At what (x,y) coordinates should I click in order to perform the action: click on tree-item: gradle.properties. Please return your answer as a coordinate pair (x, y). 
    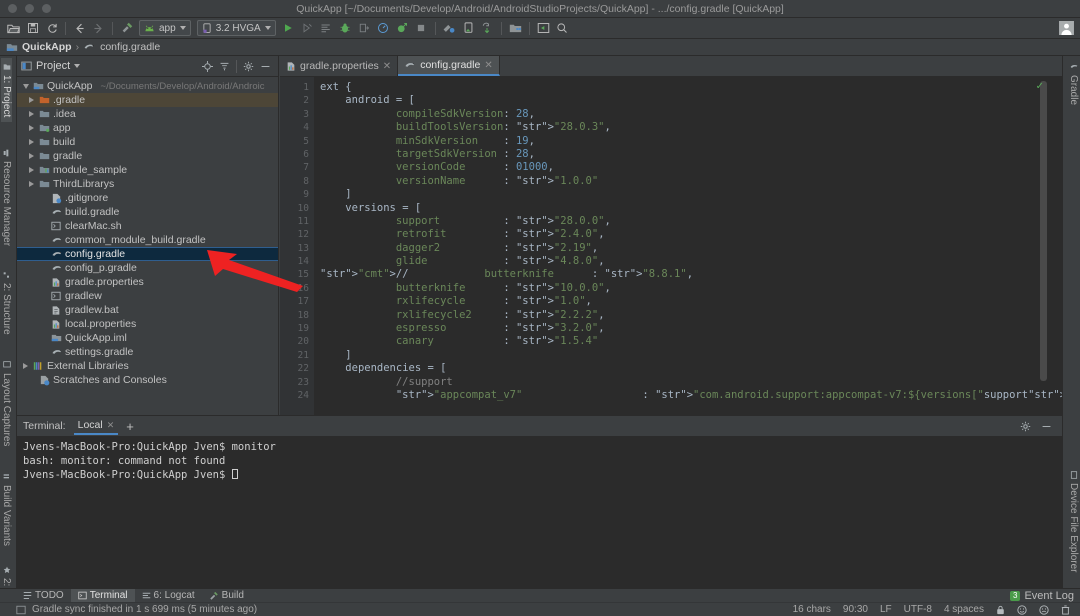
    Looking at the image, I should click on (147, 282).